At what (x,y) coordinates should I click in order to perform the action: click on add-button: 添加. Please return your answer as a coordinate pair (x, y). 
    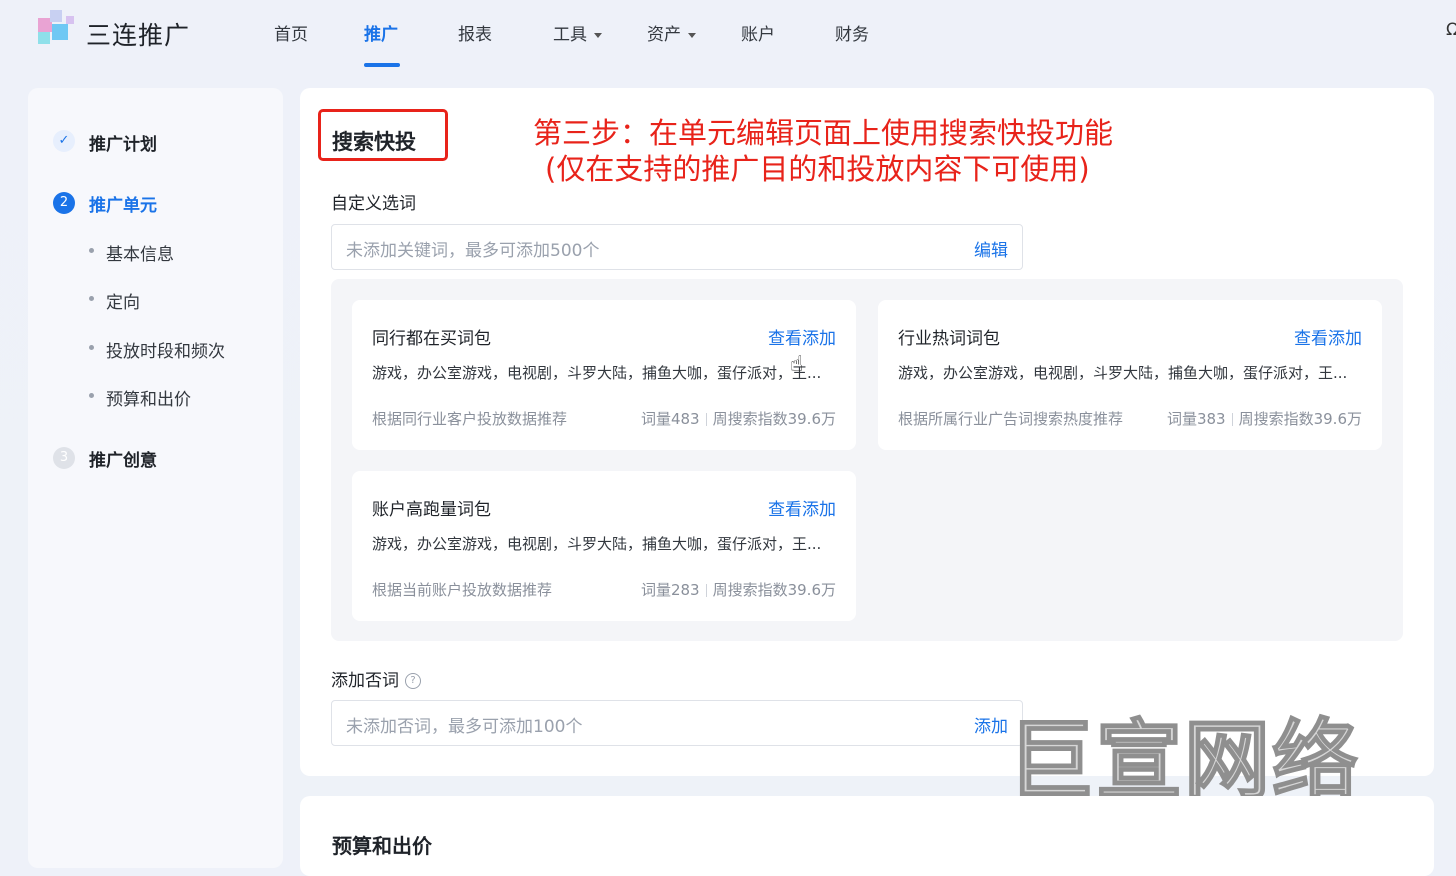
    Looking at the image, I should click on (991, 724).